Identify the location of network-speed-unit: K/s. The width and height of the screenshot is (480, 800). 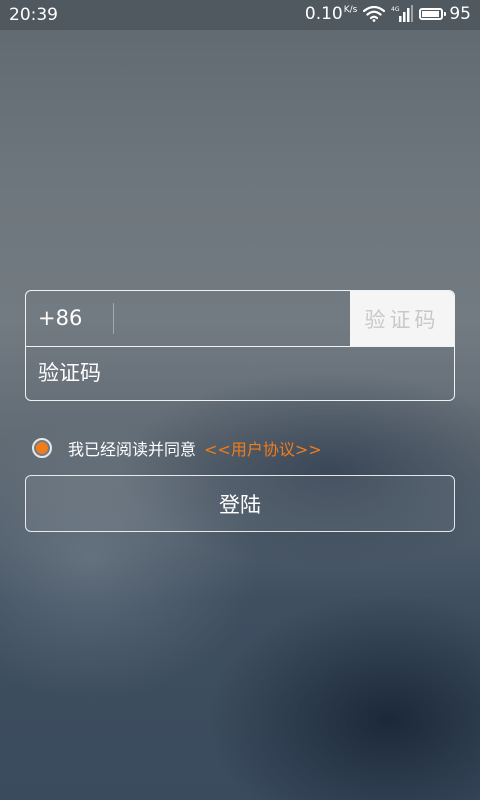
(350, 10).